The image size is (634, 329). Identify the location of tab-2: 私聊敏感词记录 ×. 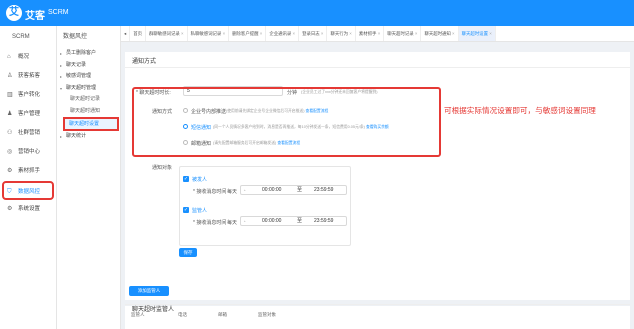
(209, 33).